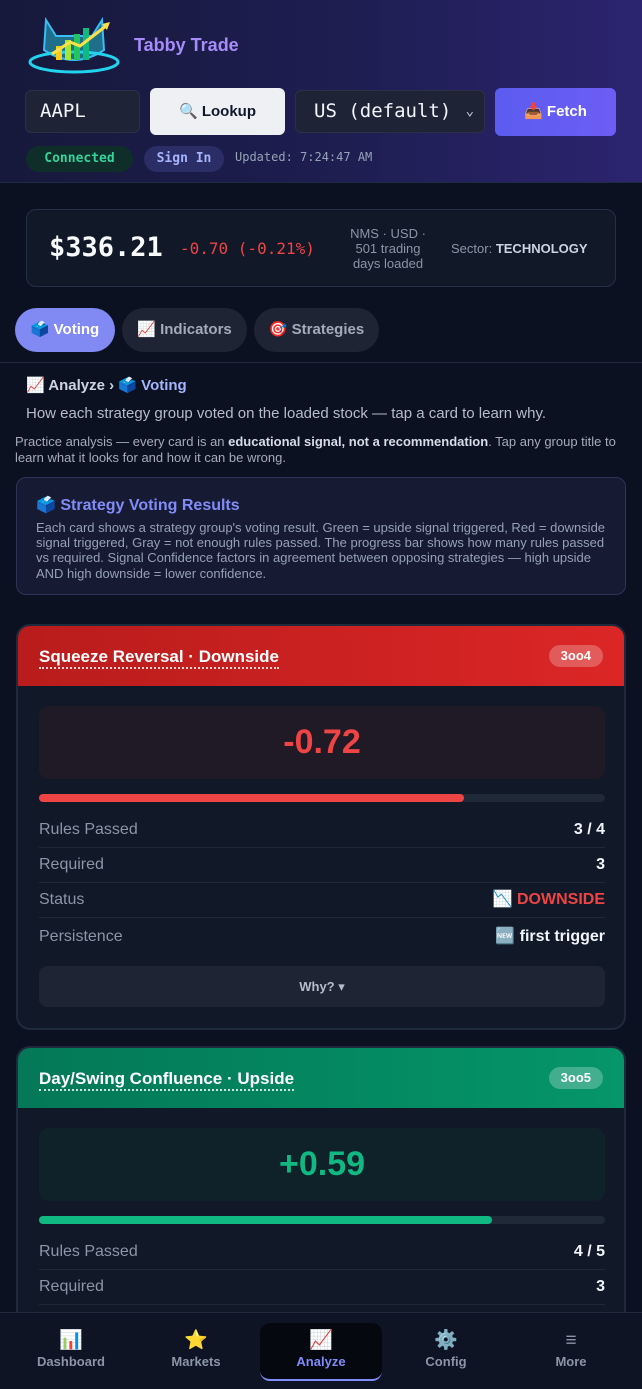 The image size is (642, 1389). I want to click on strategy-card-header: Squeeze Reversal · Downside 3oo4, so click(321, 656).